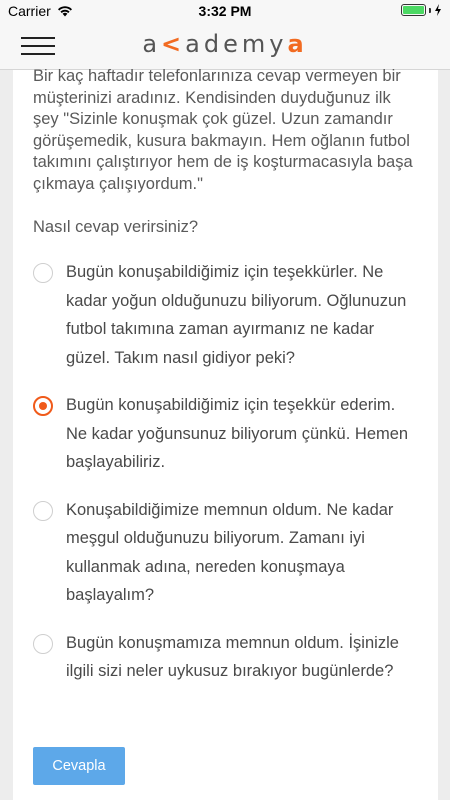 Image resolution: width=450 pixels, height=800 pixels. I want to click on battery-tip, so click(430, 10).